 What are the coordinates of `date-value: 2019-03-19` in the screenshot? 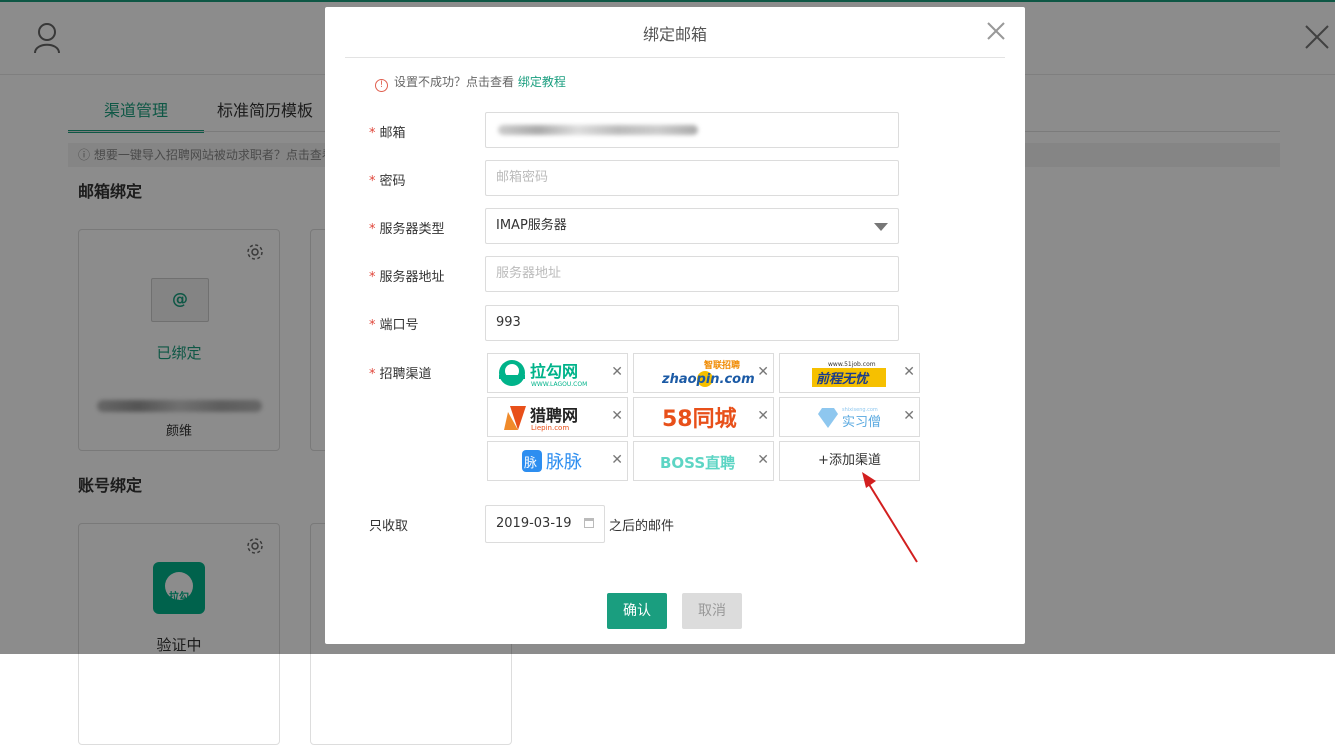 It's located at (534, 523).